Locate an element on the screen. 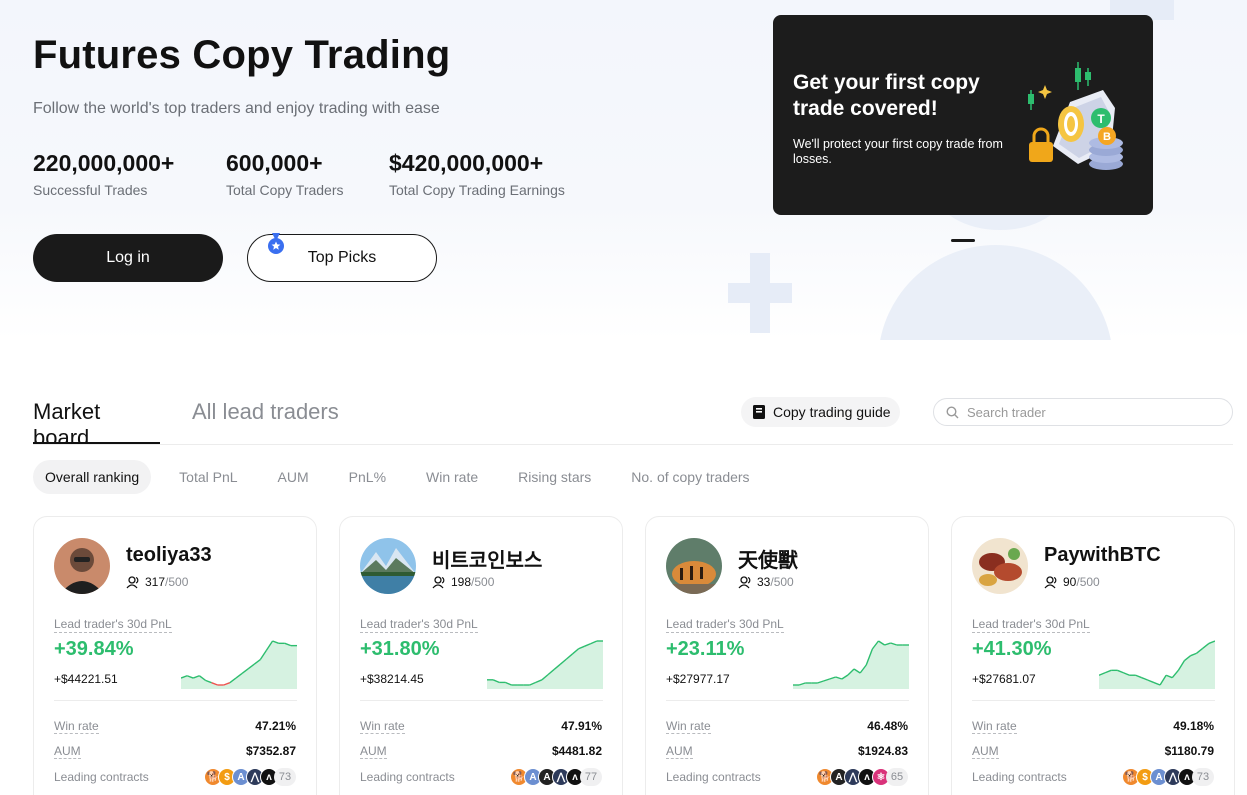  stat-value: 220,000,000+ is located at coordinates (104, 163).